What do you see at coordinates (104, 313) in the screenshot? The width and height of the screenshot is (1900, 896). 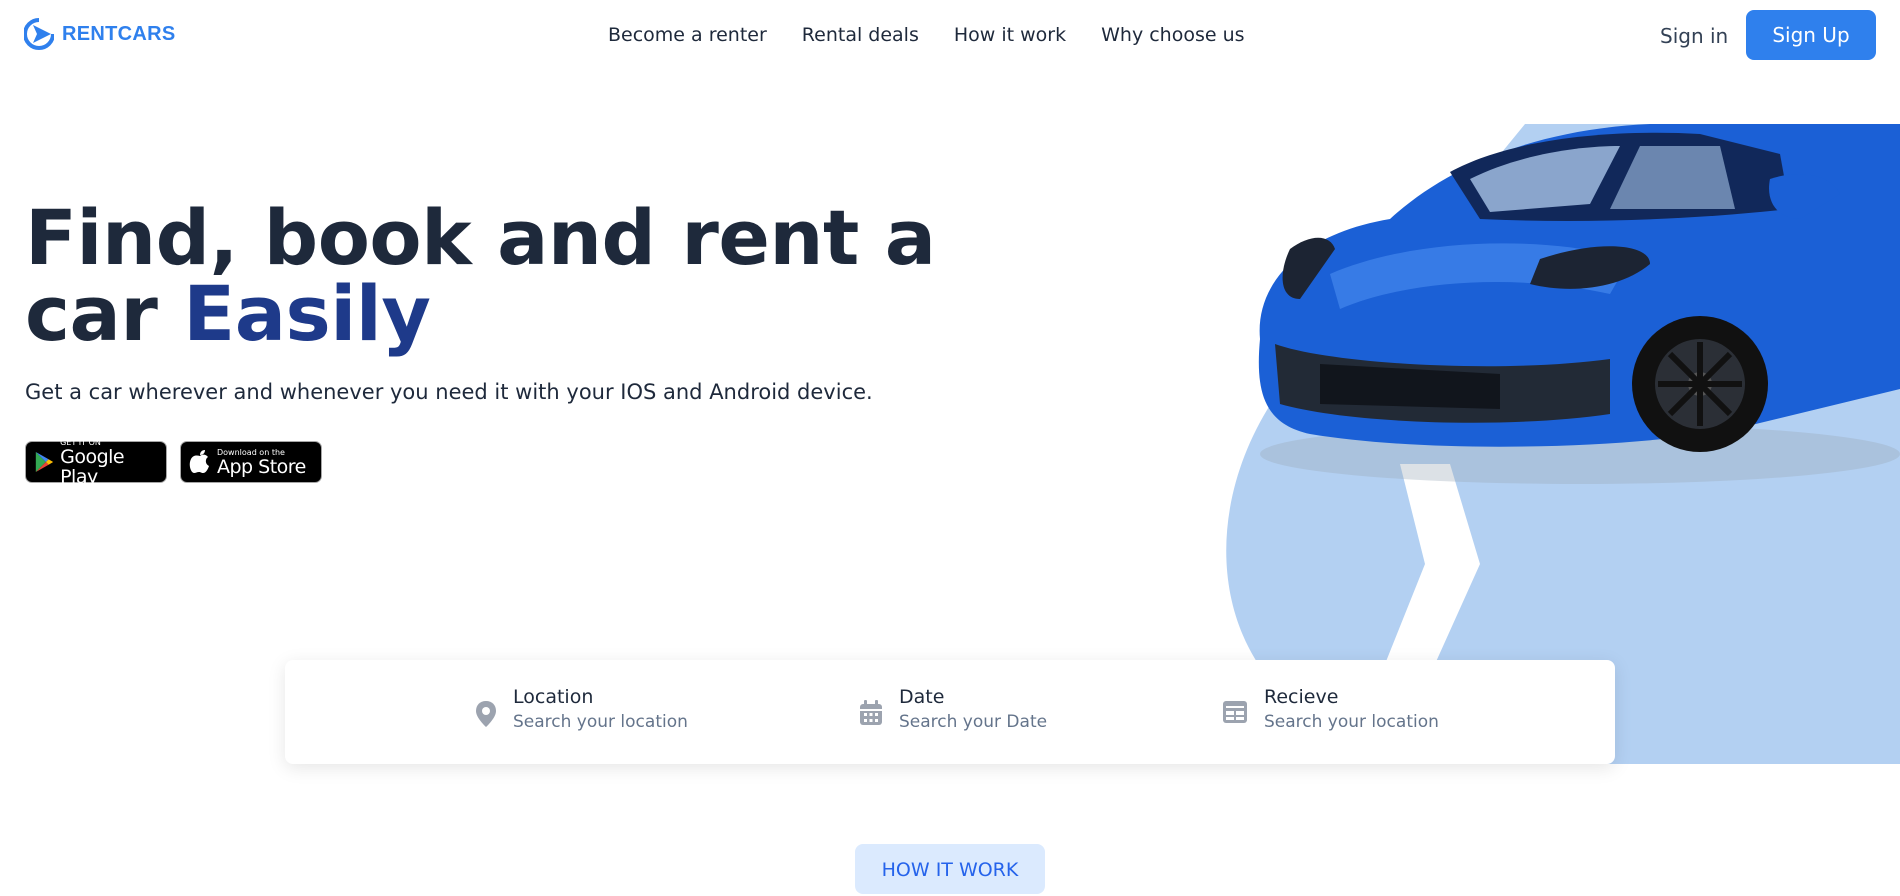 I see `hero-title-line2: car` at bounding box center [104, 313].